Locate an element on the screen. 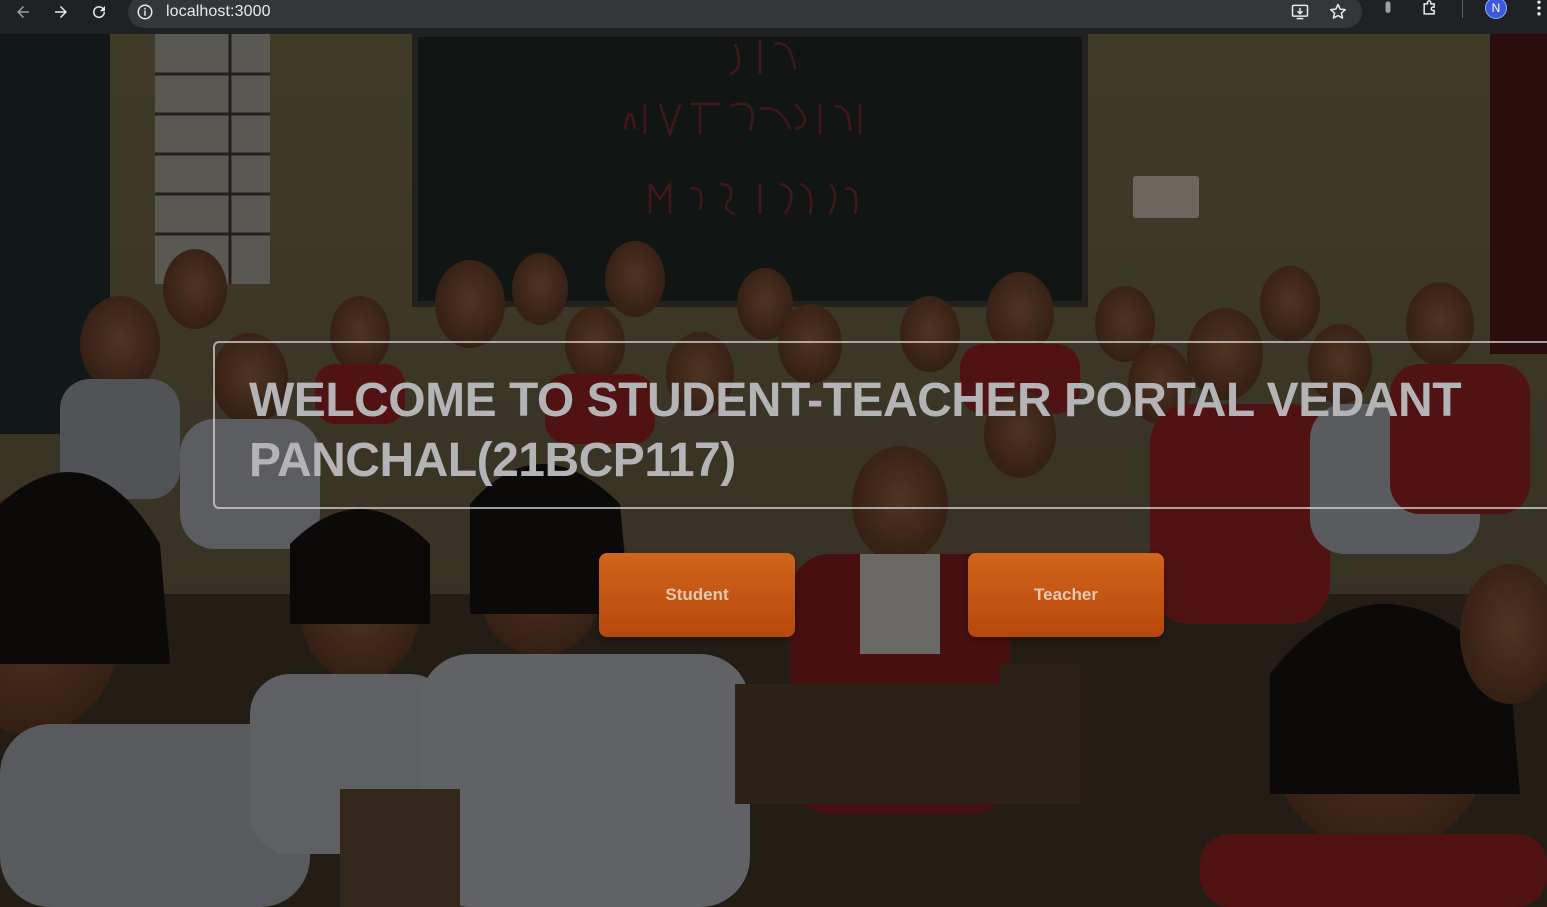  reload-icon is located at coordinates (99, 12).